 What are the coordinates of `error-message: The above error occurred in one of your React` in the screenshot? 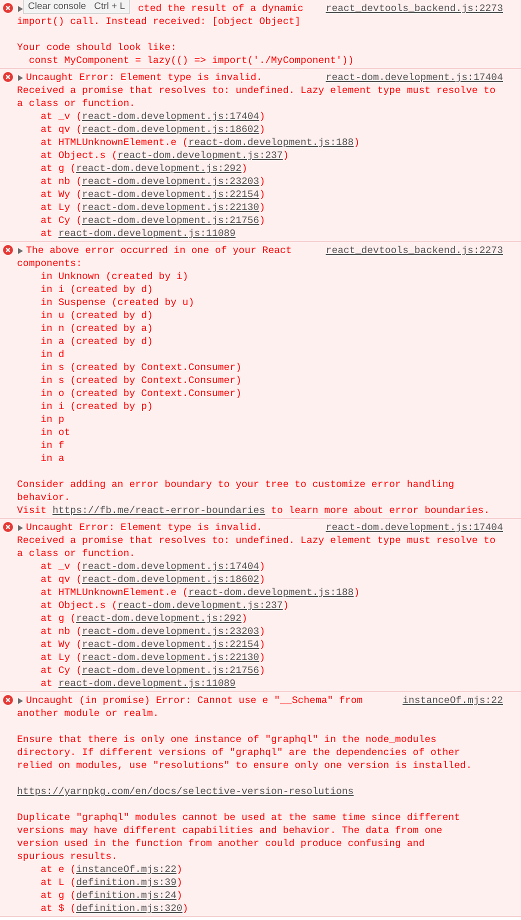 It's located at (159, 250).